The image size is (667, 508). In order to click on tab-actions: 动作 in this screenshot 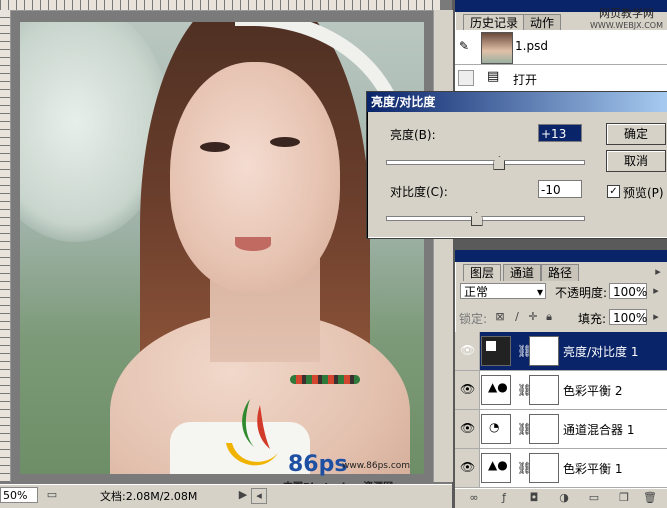, I will do `click(542, 22)`.